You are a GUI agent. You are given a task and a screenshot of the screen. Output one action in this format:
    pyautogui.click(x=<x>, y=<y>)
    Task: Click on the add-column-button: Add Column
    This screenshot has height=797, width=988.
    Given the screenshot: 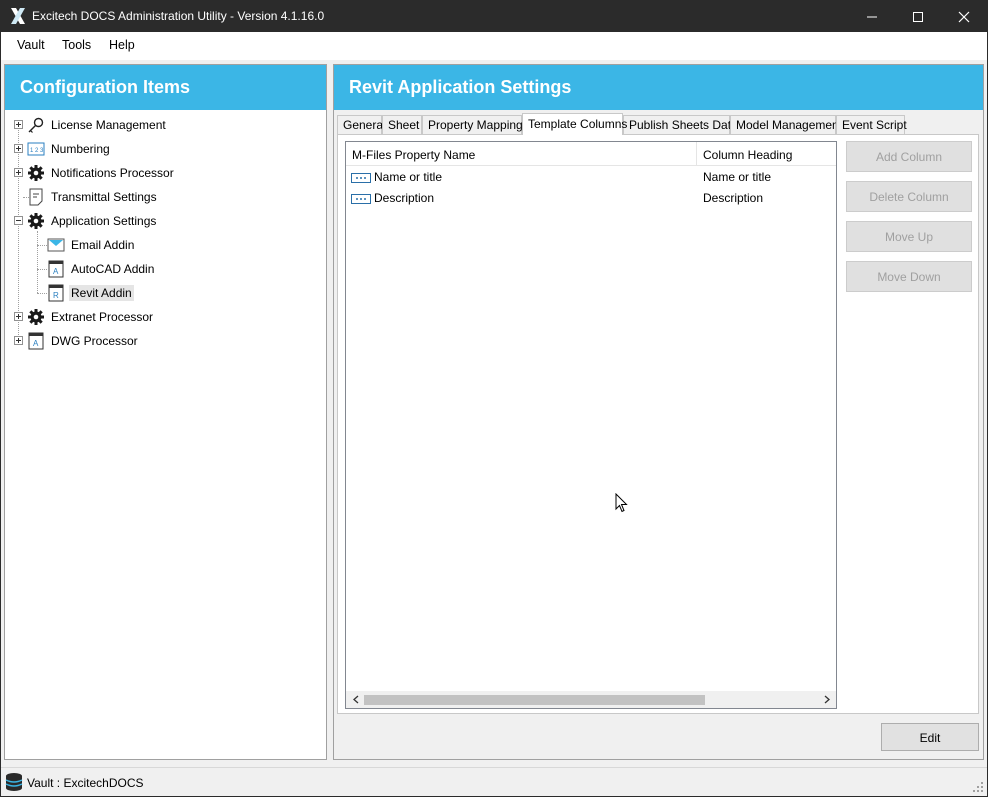 What is the action you would take?
    pyautogui.click(x=909, y=156)
    